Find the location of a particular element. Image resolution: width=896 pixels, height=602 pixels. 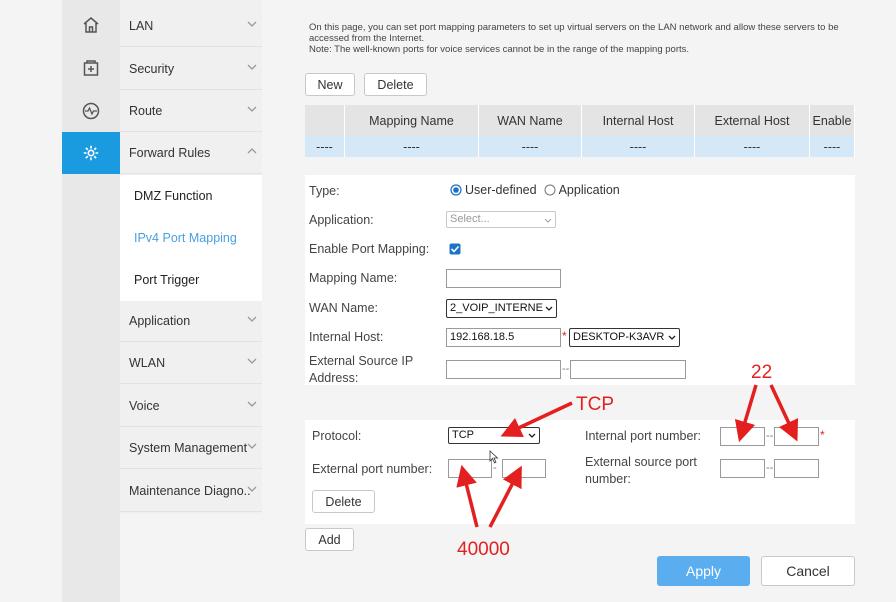

annotation-external-port: 40000 is located at coordinates (483, 549).